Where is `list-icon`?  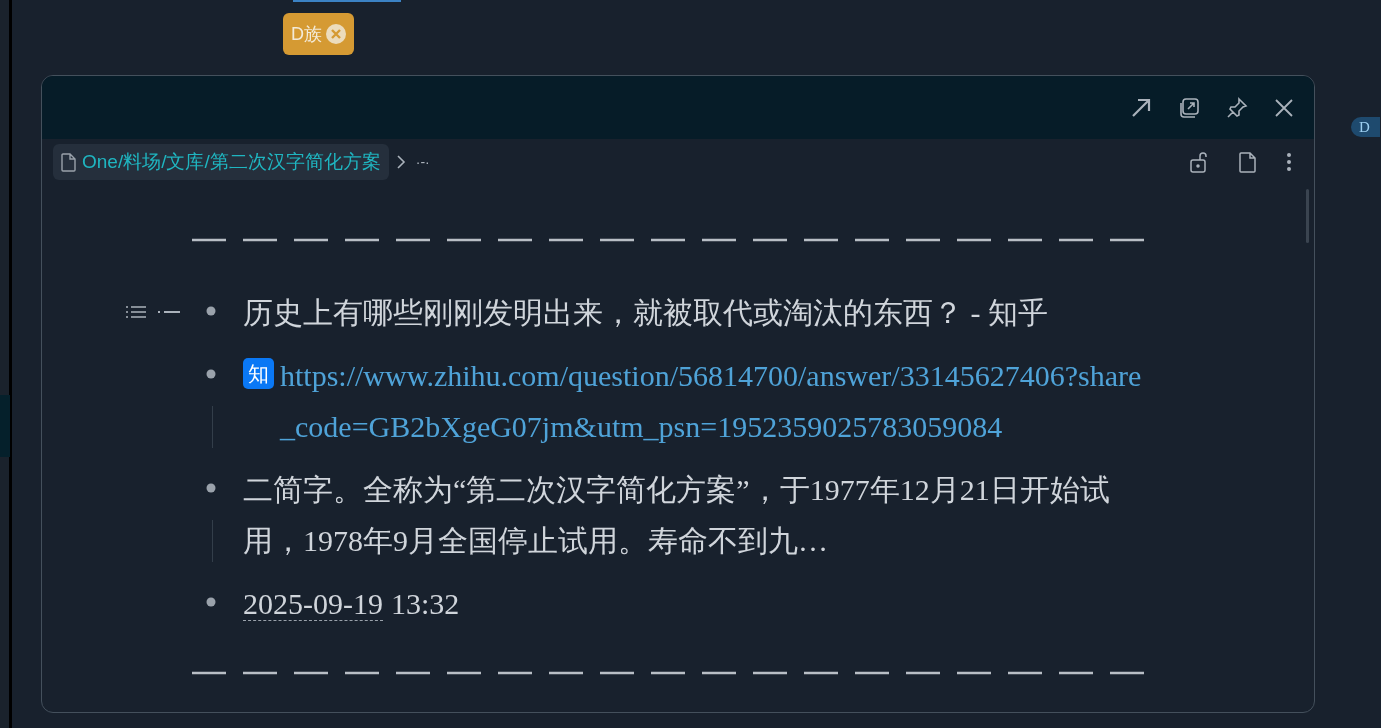
list-icon is located at coordinates (136, 312).